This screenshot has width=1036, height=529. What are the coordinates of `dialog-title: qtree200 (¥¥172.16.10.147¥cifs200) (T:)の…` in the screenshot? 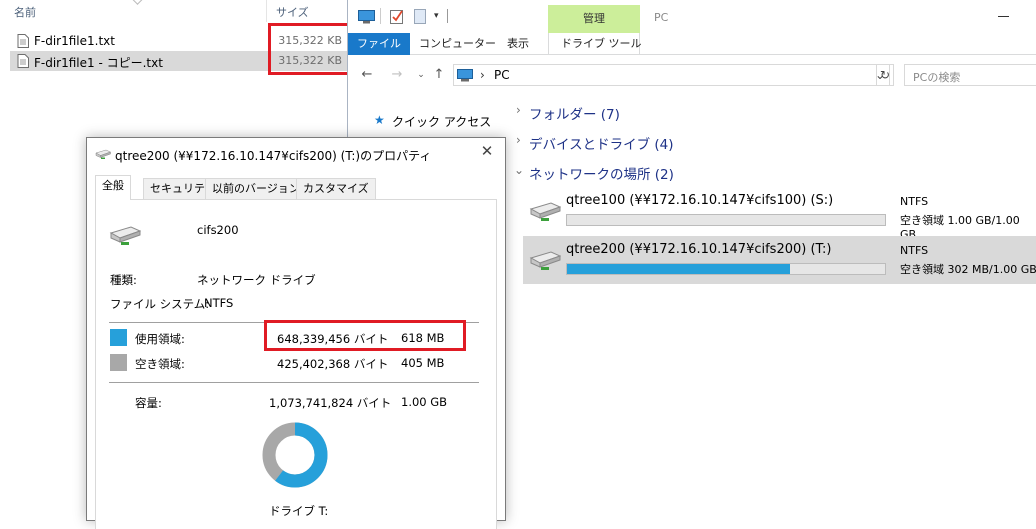 It's located at (273, 156).